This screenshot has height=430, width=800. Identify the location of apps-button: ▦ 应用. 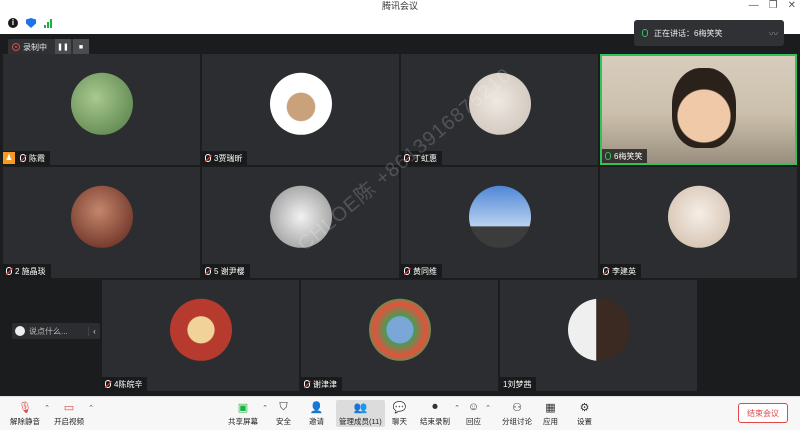
(550, 413).